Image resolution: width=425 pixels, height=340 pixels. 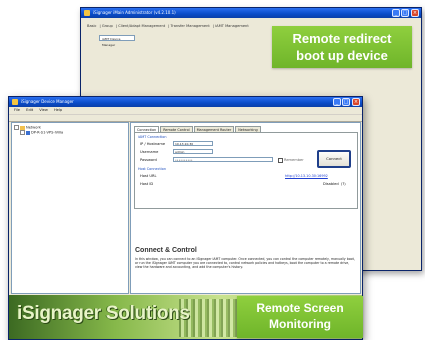 What do you see at coordinates (147, 184) in the screenshot?
I see `host-id-label: Host ID` at bounding box center [147, 184].